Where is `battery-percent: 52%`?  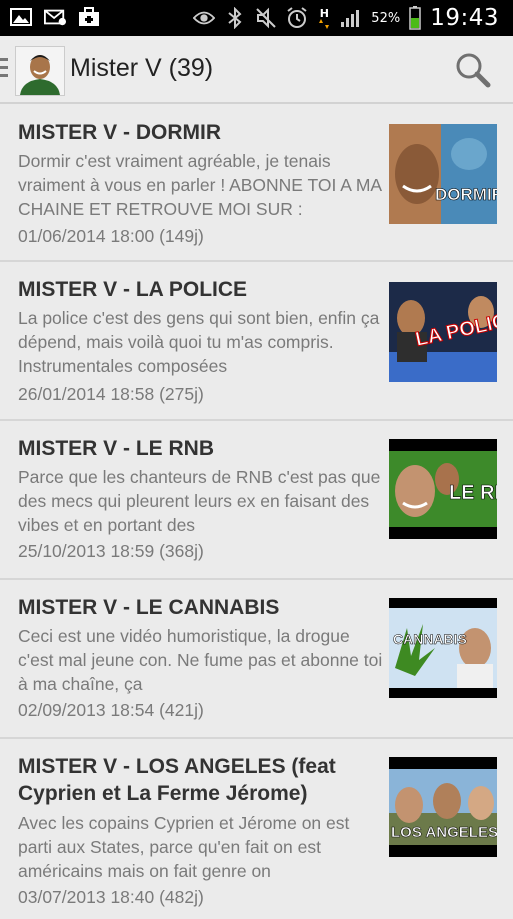 battery-percent: 52% is located at coordinates (386, 18).